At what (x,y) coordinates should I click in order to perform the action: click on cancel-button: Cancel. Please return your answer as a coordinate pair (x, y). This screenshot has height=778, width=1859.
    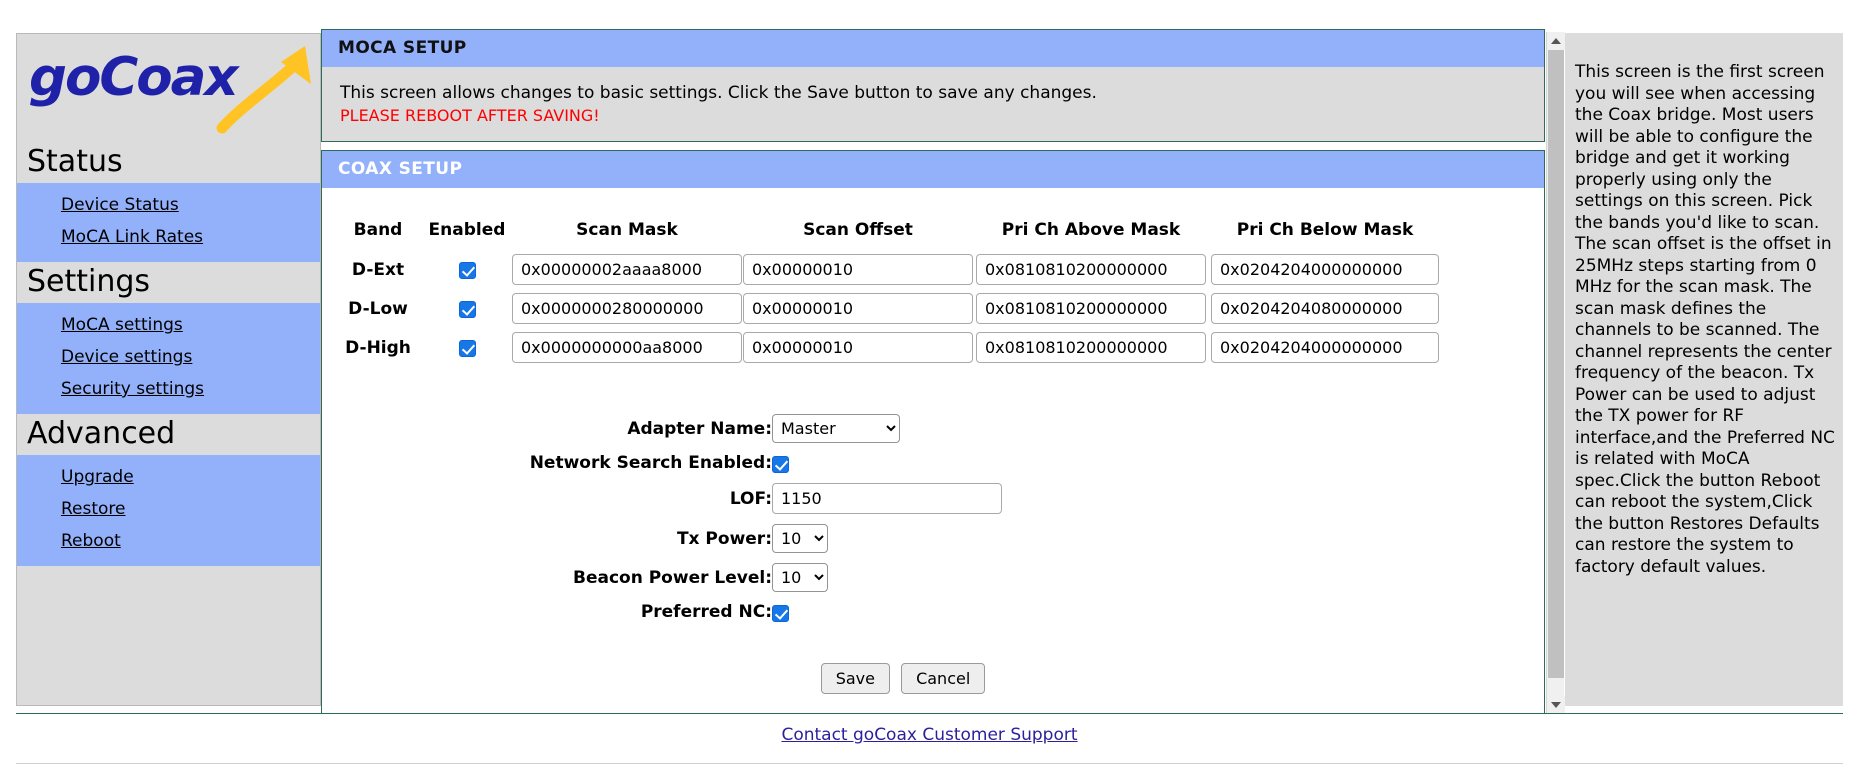
    Looking at the image, I should click on (943, 678).